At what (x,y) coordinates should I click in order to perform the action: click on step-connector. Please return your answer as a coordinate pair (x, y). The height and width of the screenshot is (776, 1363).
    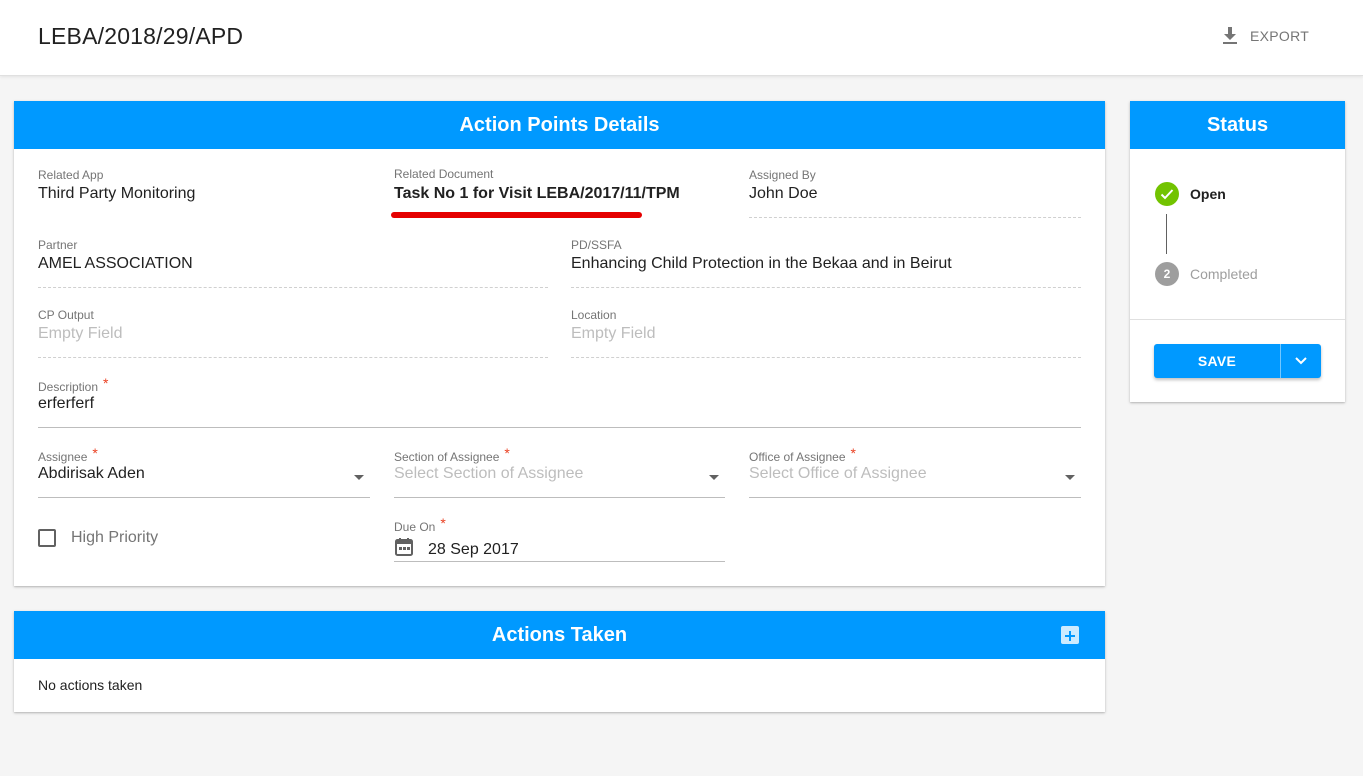
    Looking at the image, I should click on (1166, 234).